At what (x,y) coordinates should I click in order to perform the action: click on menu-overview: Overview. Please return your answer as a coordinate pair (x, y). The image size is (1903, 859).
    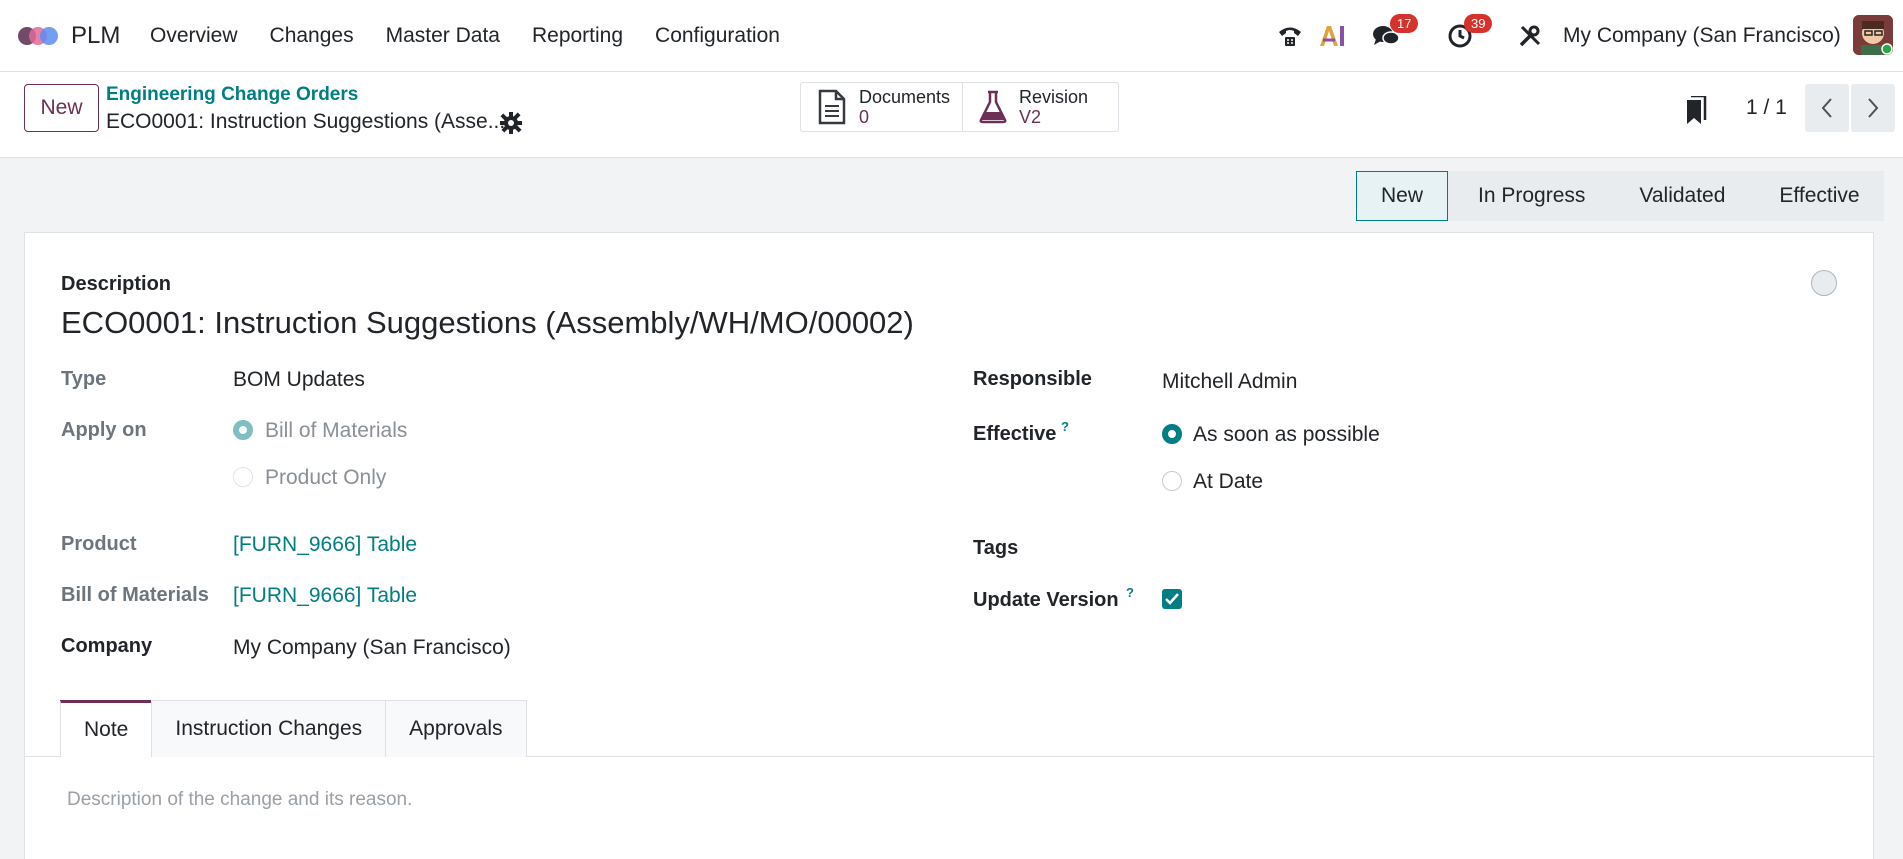
    Looking at the image, I should click on (194, 36).